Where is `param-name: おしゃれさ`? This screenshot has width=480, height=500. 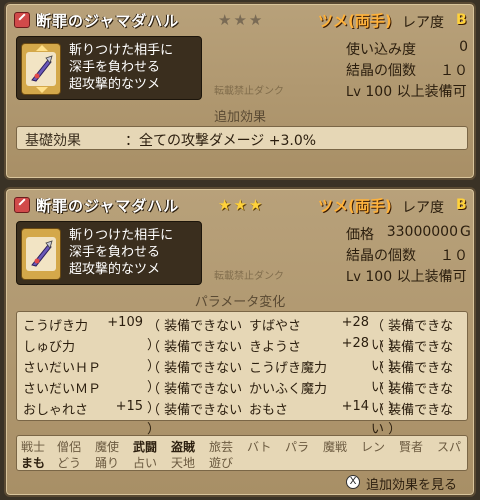 param-name: おしゃれさ is located at coordinates (56, 410).